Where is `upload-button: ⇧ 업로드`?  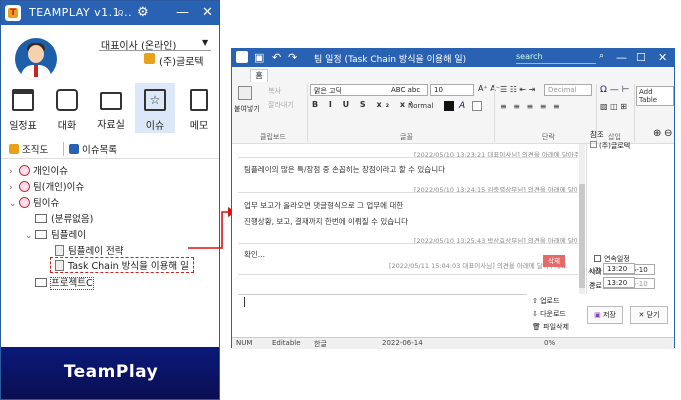 upload-button: ⇧ 업로드 is located at coordinates (545, 301).